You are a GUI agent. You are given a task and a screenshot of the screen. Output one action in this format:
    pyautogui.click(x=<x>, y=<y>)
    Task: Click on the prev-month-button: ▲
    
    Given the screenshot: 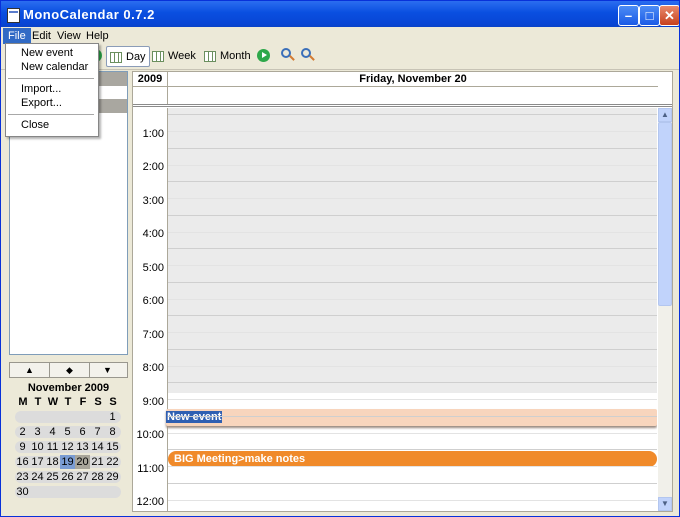 What is the action you would take?
    pyautogui.click(x=29, y=370)
    